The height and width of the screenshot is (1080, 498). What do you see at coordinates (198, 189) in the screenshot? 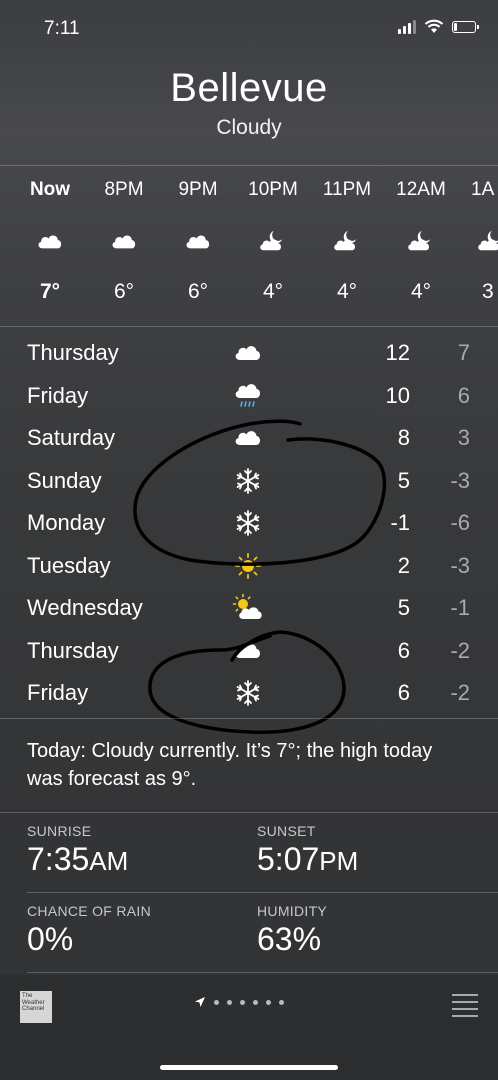
I see `hour-time: 9PM` at bounding box center [198, 189].